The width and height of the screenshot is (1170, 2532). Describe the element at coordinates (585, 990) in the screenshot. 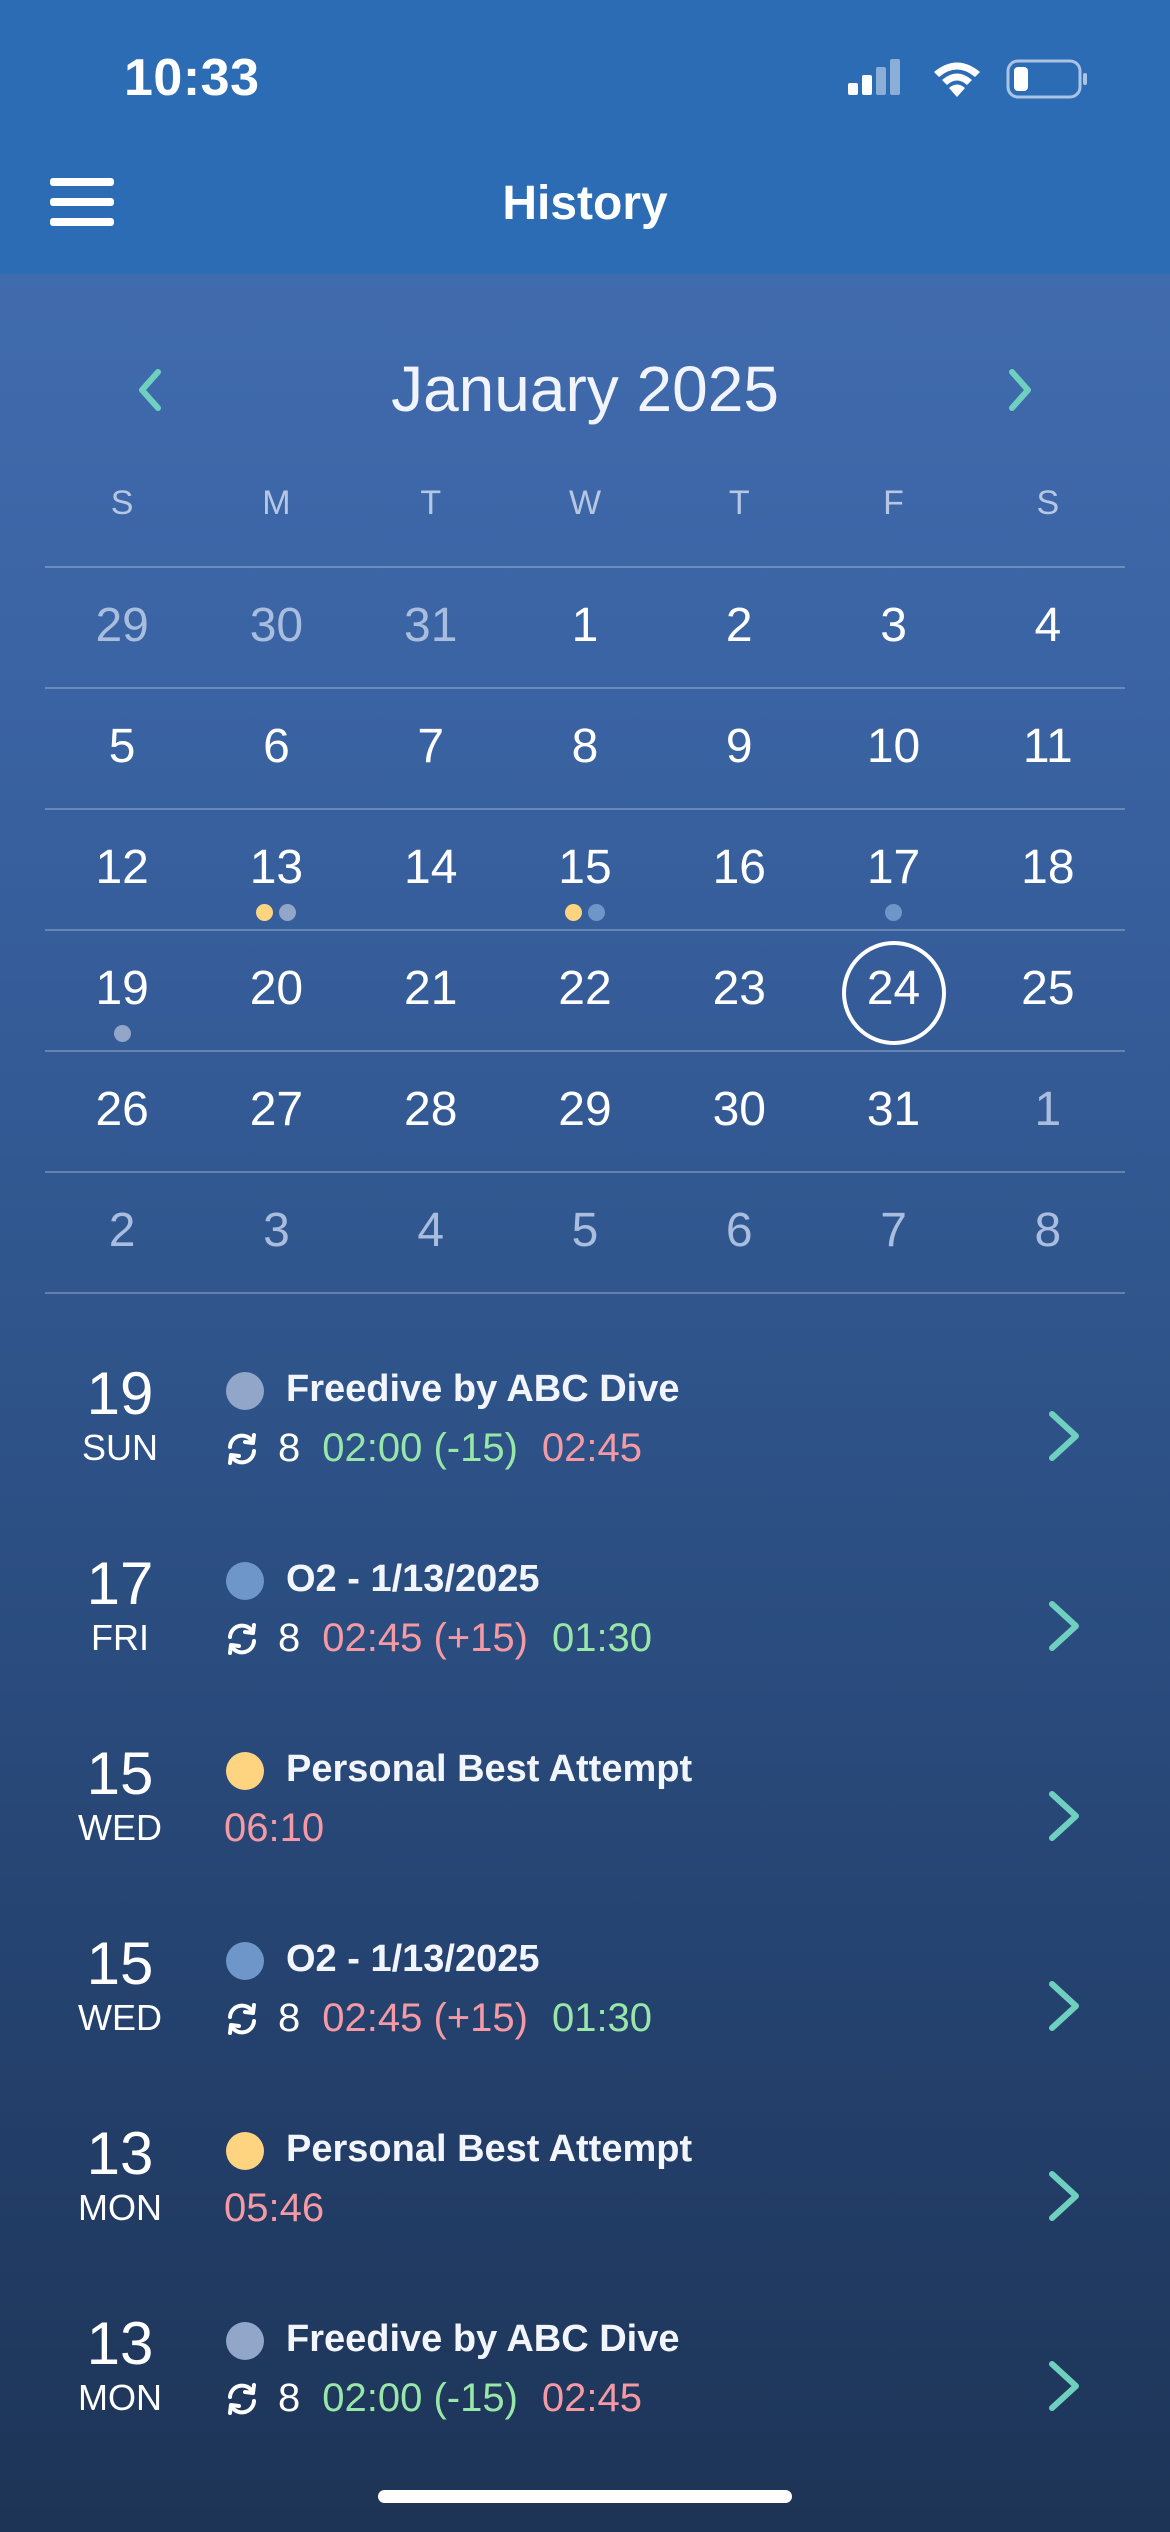

I see `calendar-day: 22` at that location.